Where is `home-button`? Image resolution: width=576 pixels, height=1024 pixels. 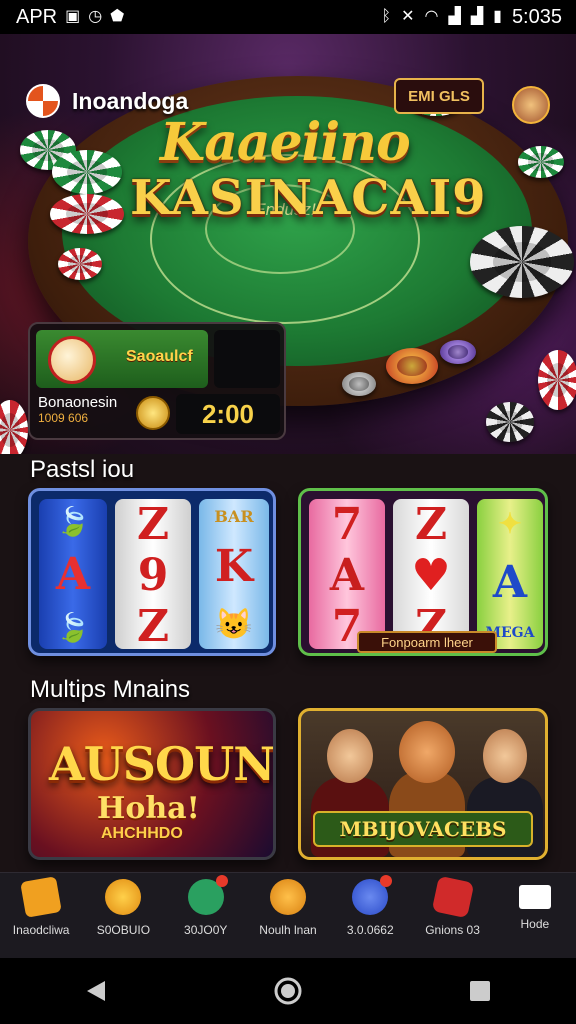
home-button is located at coordinates (288, 991).